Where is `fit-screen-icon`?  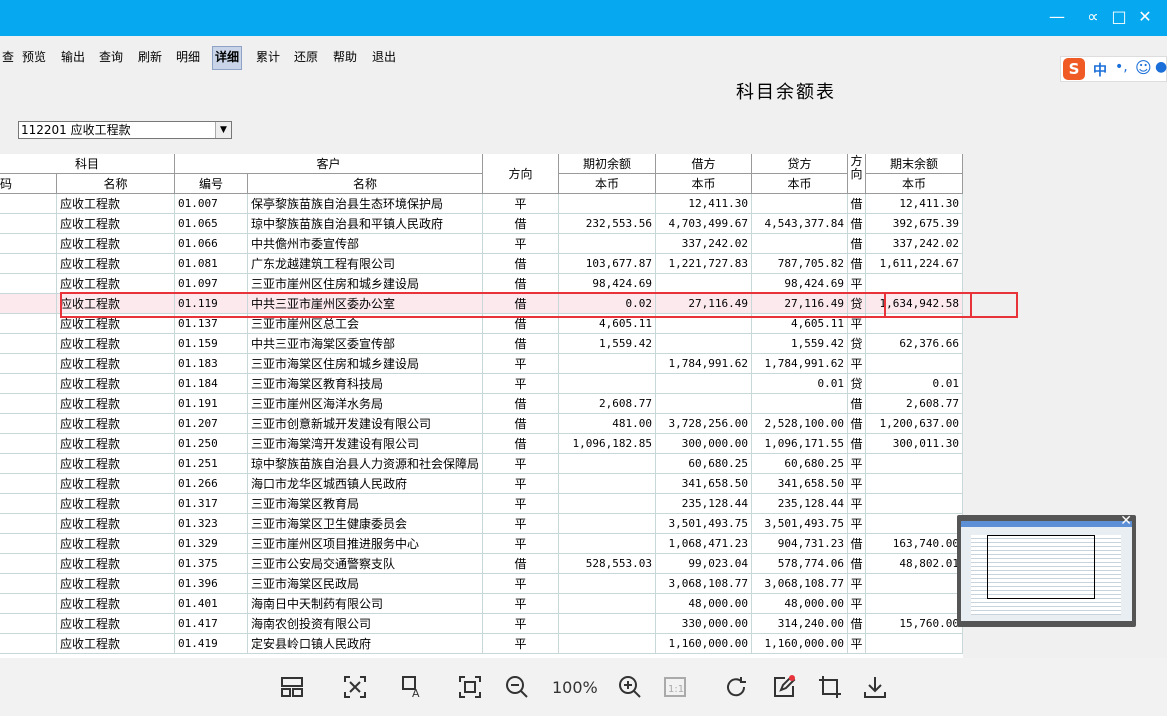
fit-screen-icon is located at coordinates (470, 687).